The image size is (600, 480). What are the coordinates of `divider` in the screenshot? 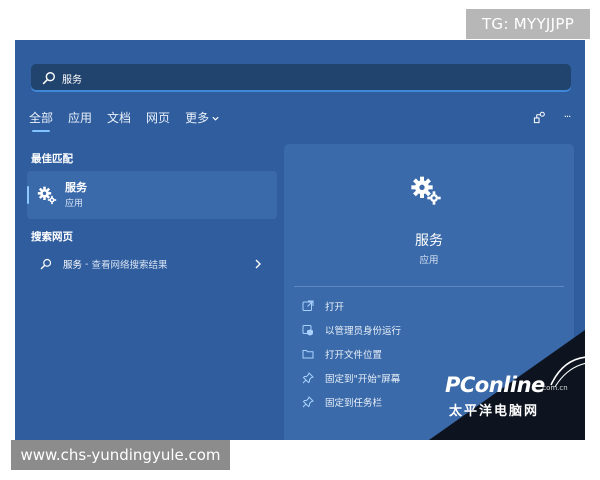 It's located at (429, 286).